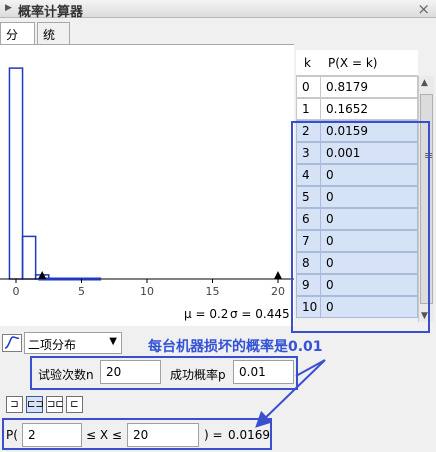 This screenshot has width=436, height=452. I want to click on cell-p: 0.1652, so click(369, 109).